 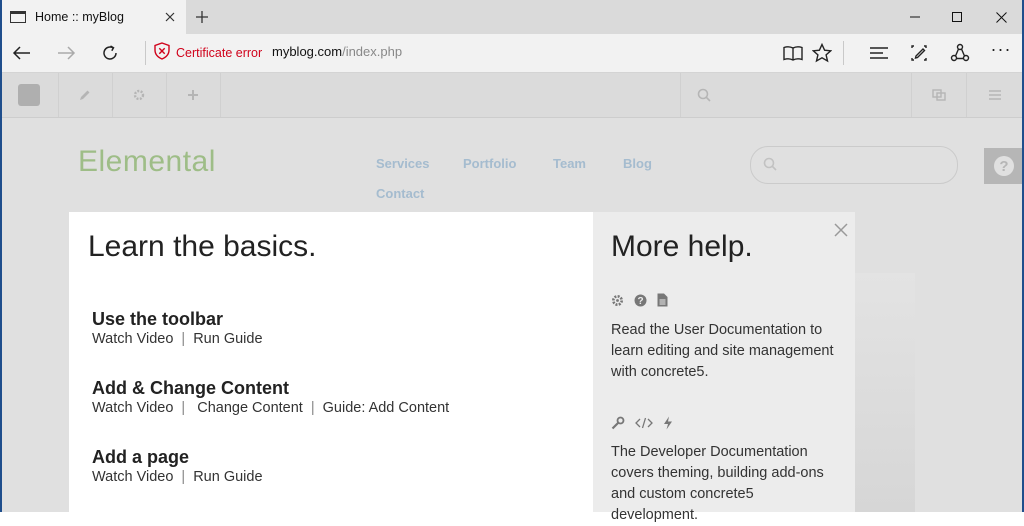 What do you see at coordinates (915, 17) in the screenshot?
I see `minimize-icon` at bounding box center [915, 17].